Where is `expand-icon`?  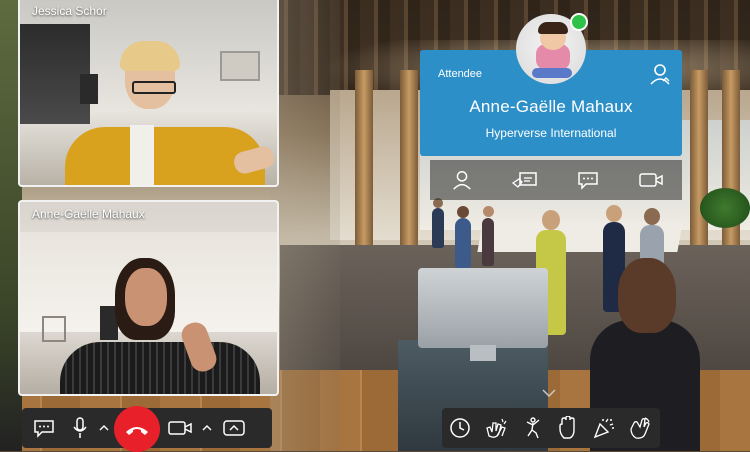 expand-icon is located at coordinates (234, 428).